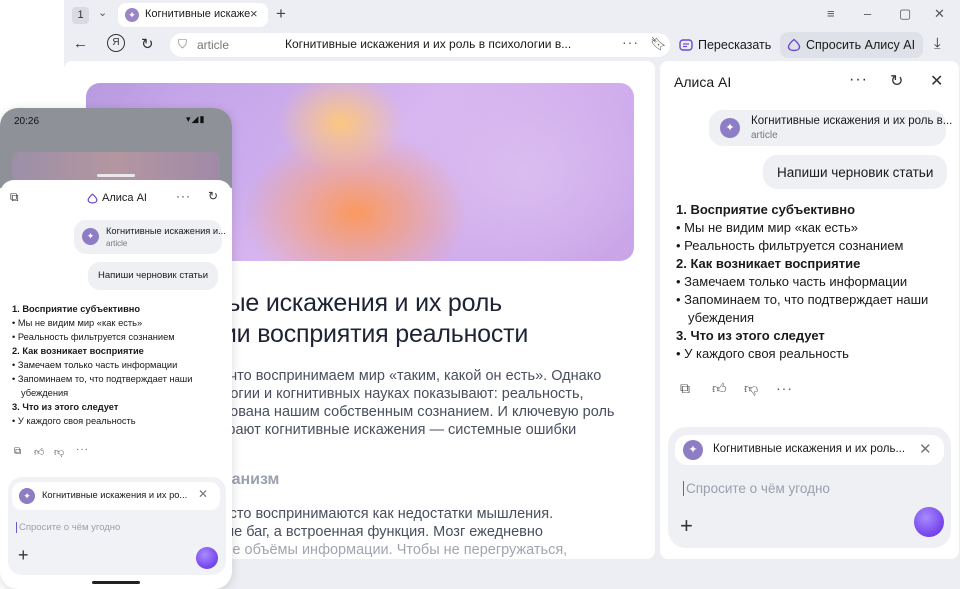 This screenshot has height=589, width=960. Describe the element at coordinates (254, 13) in the screenshot. I see `close-icon: ×` at that location.